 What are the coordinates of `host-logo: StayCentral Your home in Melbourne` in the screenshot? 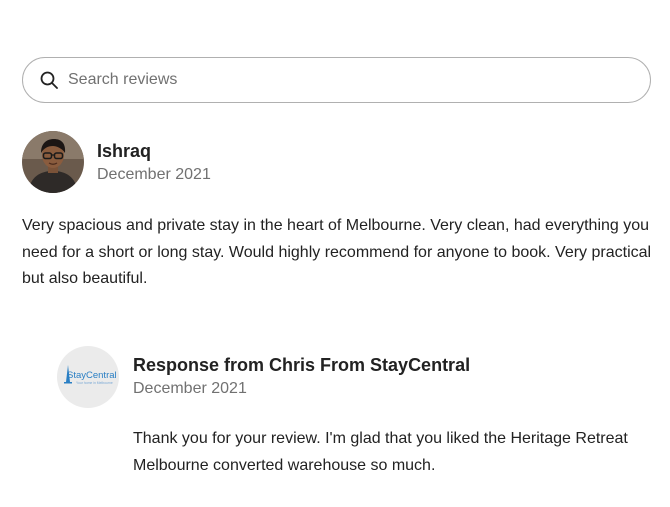 It's located at (88, 377).